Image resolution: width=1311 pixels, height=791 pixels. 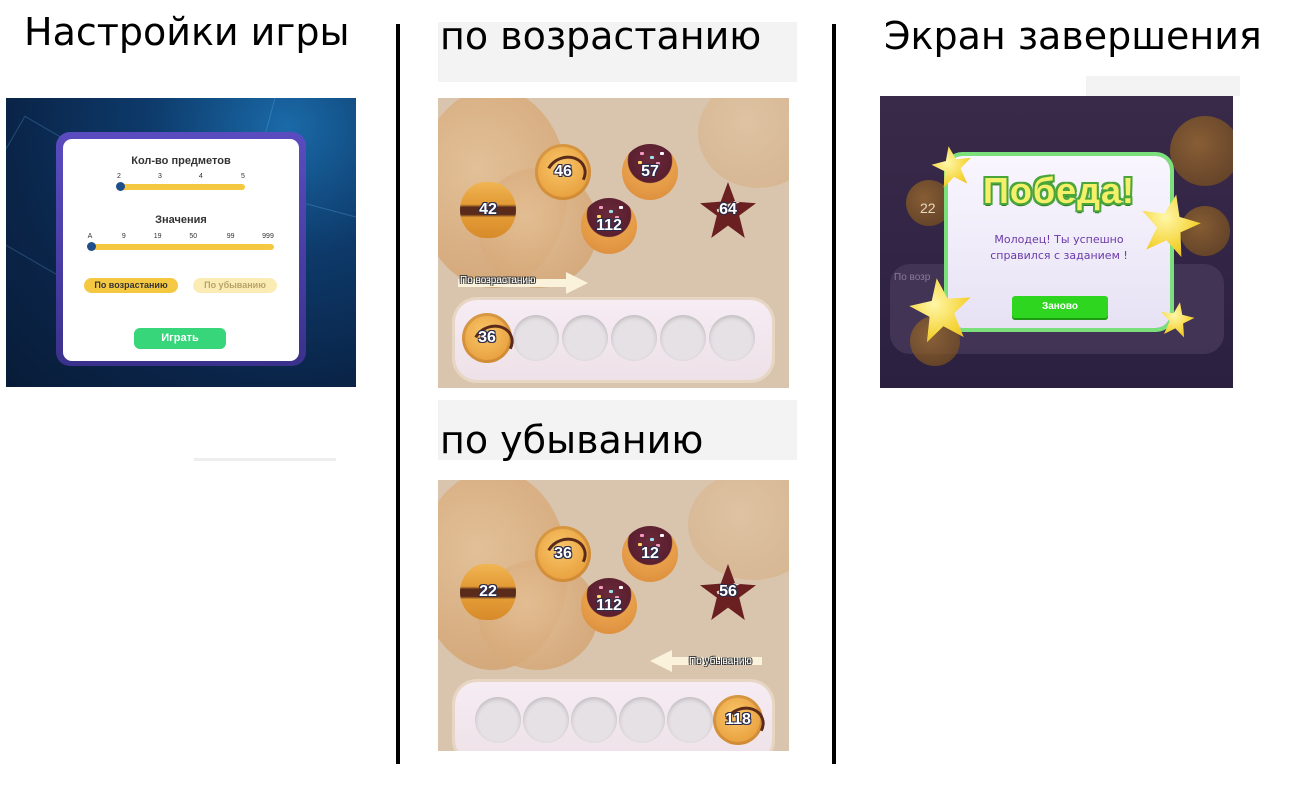 What do you see at coordinates (120, 186) in the screenshot?
I see `items-slider-knob` at bounding box center [120, 186].